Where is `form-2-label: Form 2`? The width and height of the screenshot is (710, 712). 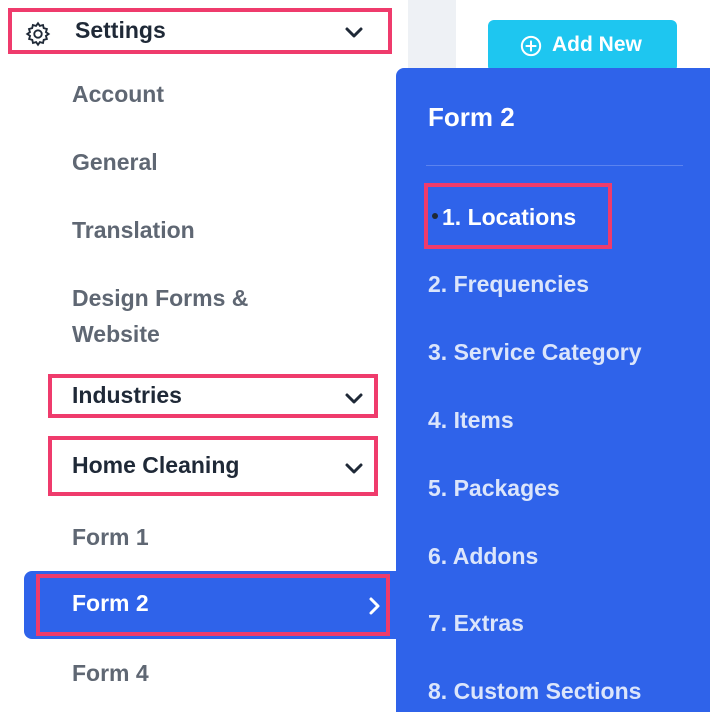
form-2-label: Form 2 is located at coordinates (110, 603).